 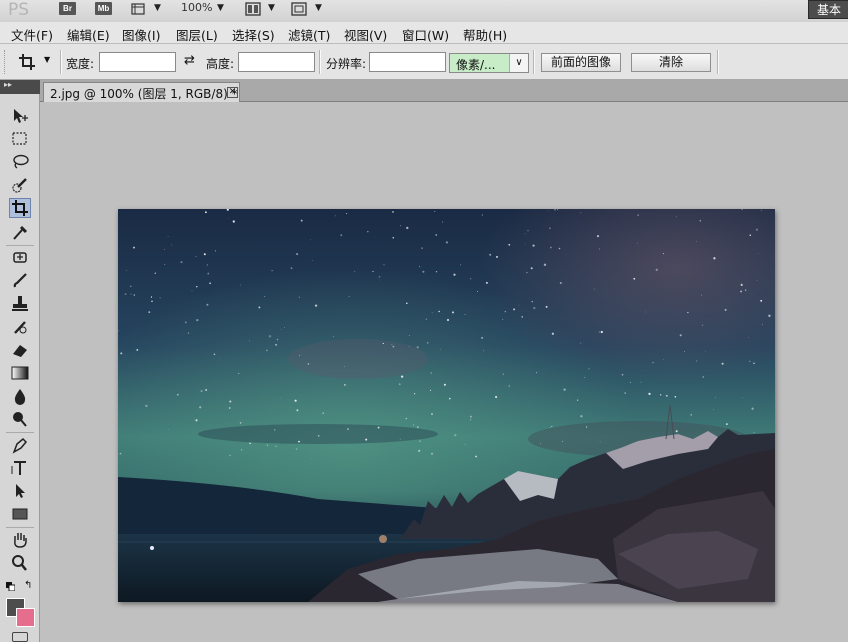 What do you see at coordinates (20, 540) in the screenshot?
I see `hand-tool-icon` at bounding box center [20, 540].